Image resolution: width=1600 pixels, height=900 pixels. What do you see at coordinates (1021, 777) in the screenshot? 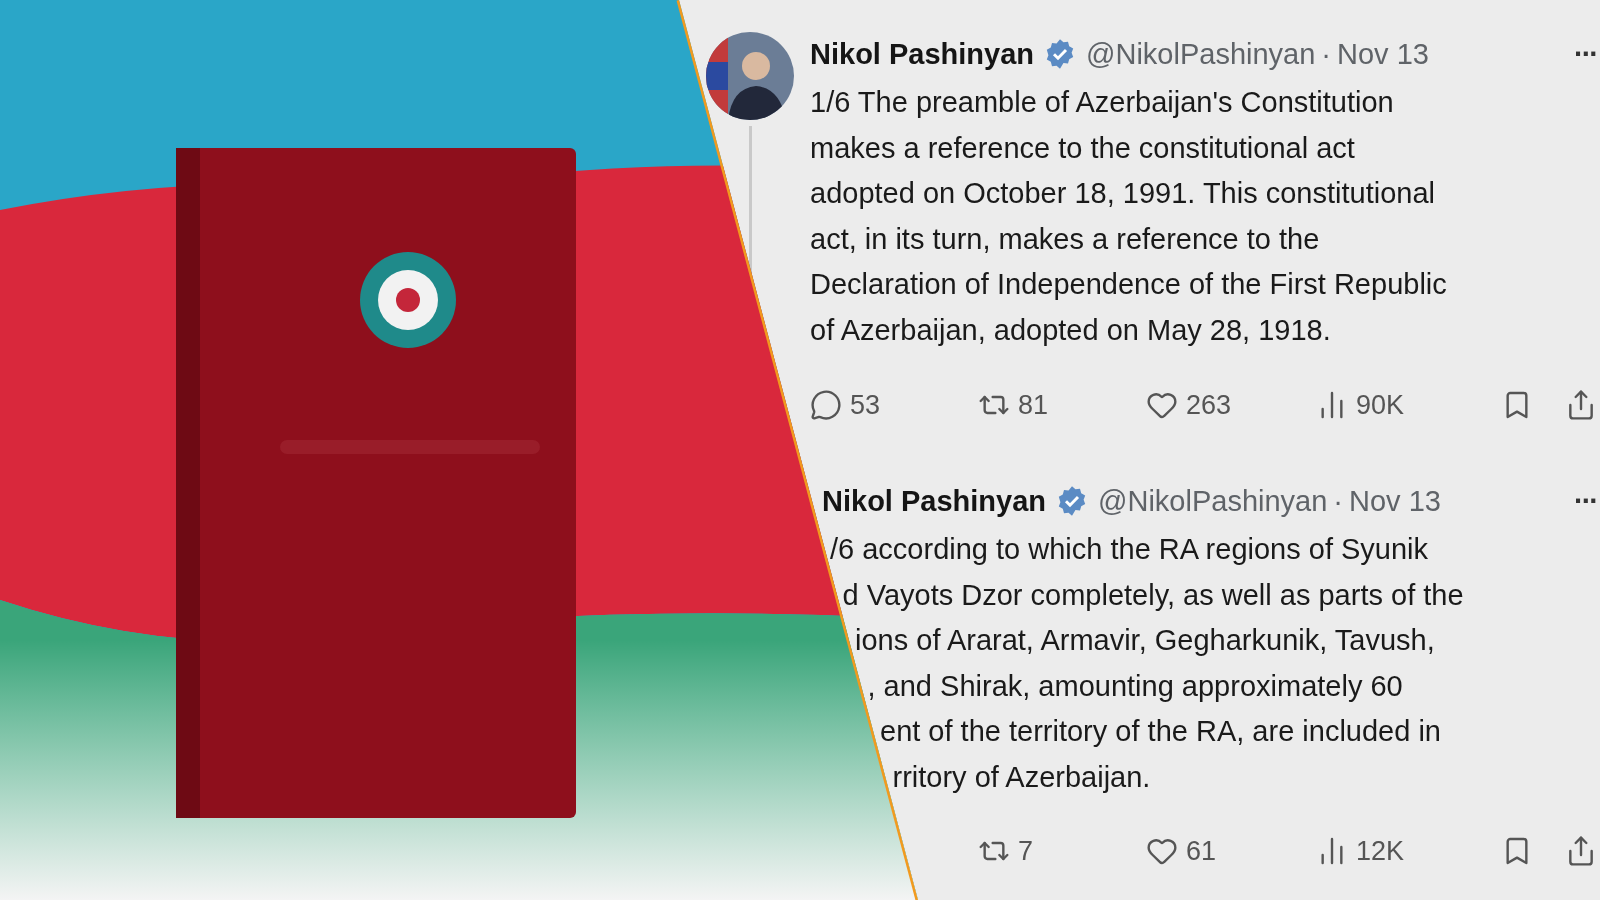
I see `post-text-line: rritory of Azerbaijan.` at bounding box center [1021, 777].